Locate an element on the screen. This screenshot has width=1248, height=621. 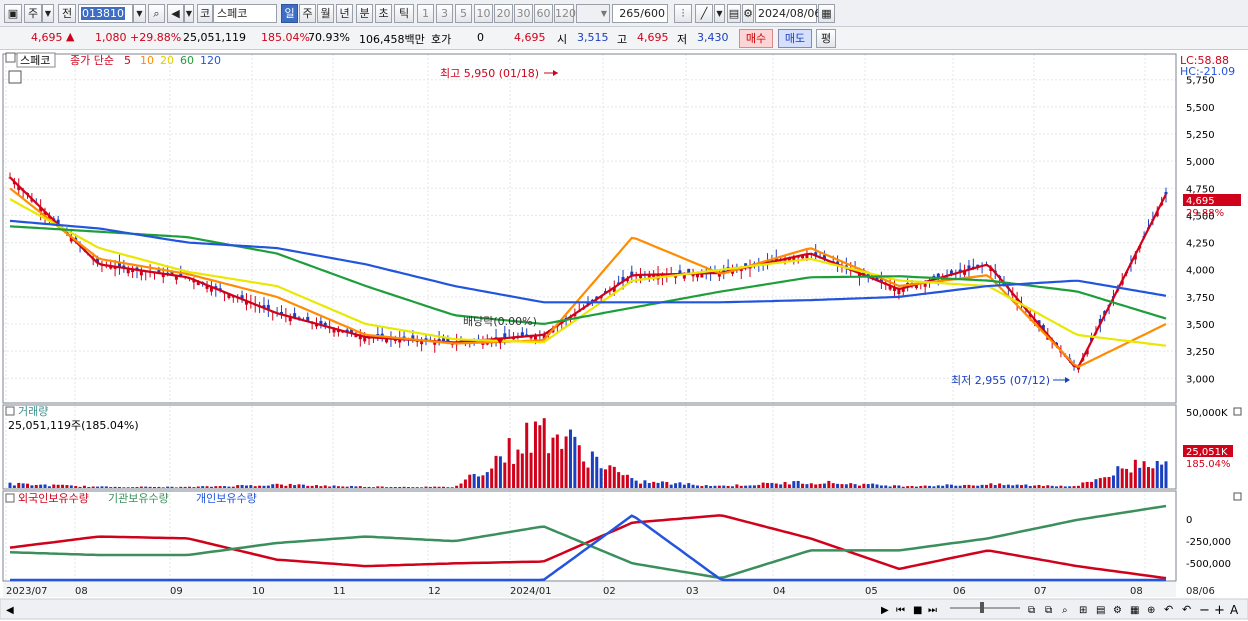
rewind-icon: ⏮ is located at coordinates (900, 610).